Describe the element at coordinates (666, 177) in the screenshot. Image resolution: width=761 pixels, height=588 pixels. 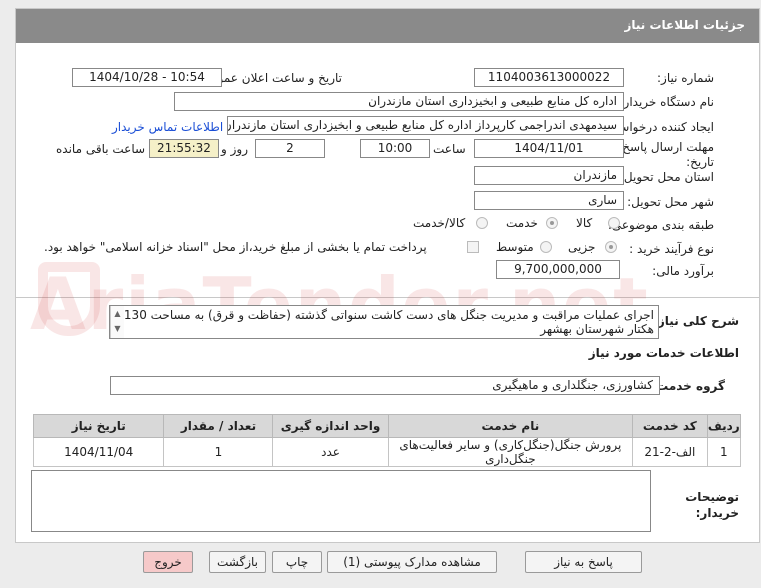
I see `province-label: استان محل تحویل:` at that location.